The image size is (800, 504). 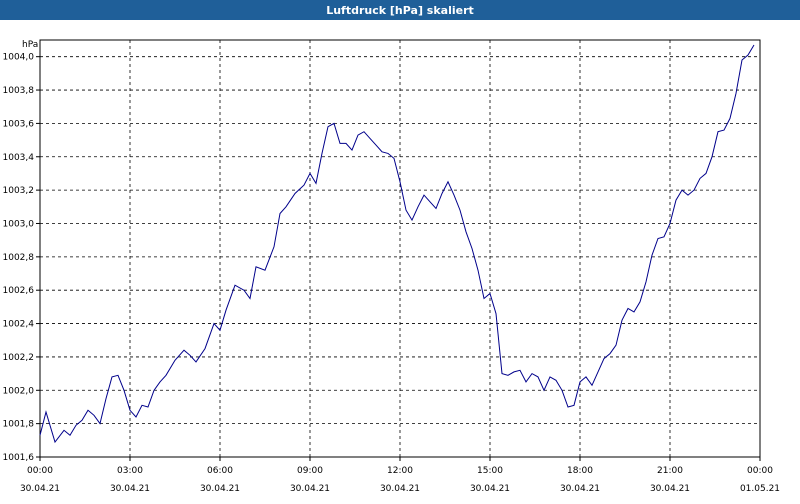 I want to click on y-tick-label: 1001,6, so click(x=19, y=458).